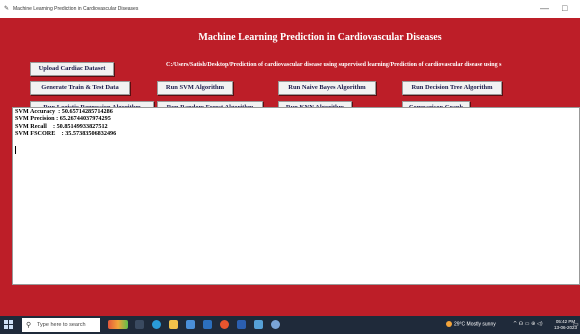  Describe the element at coordinates (61, 126) in the screenshot. I see `svm-recall-line: SVM Recall : 50.85149933827512` at that location.